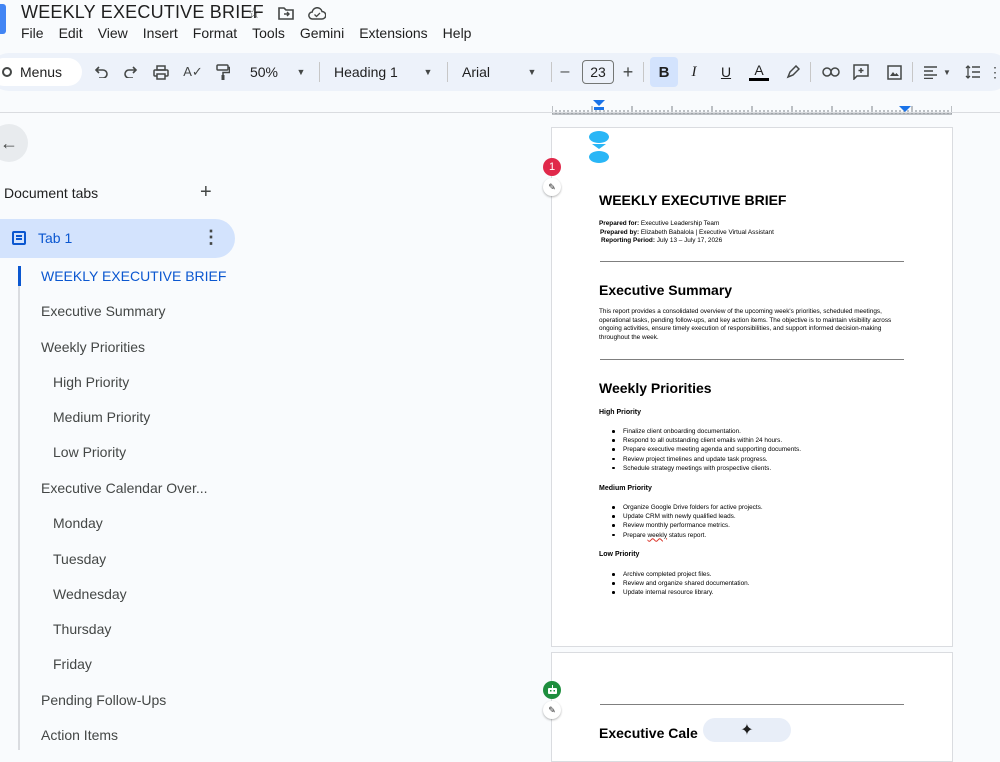 Image resolution: width=1000 pixels, height=762 pixels. I want to click on print-icon, so click(161, 72).